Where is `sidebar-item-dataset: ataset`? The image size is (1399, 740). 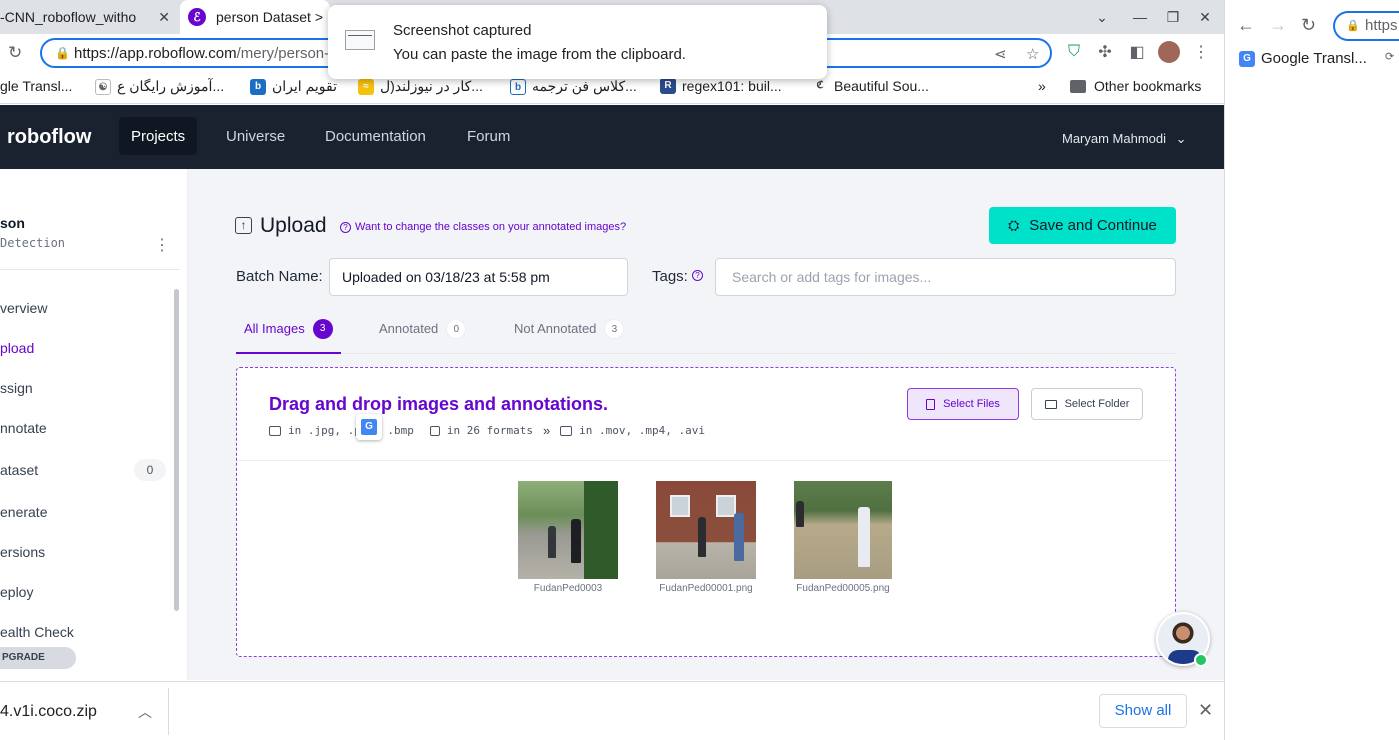
sidebar-item-dataset: ataset is located at coordinates (19, 470).